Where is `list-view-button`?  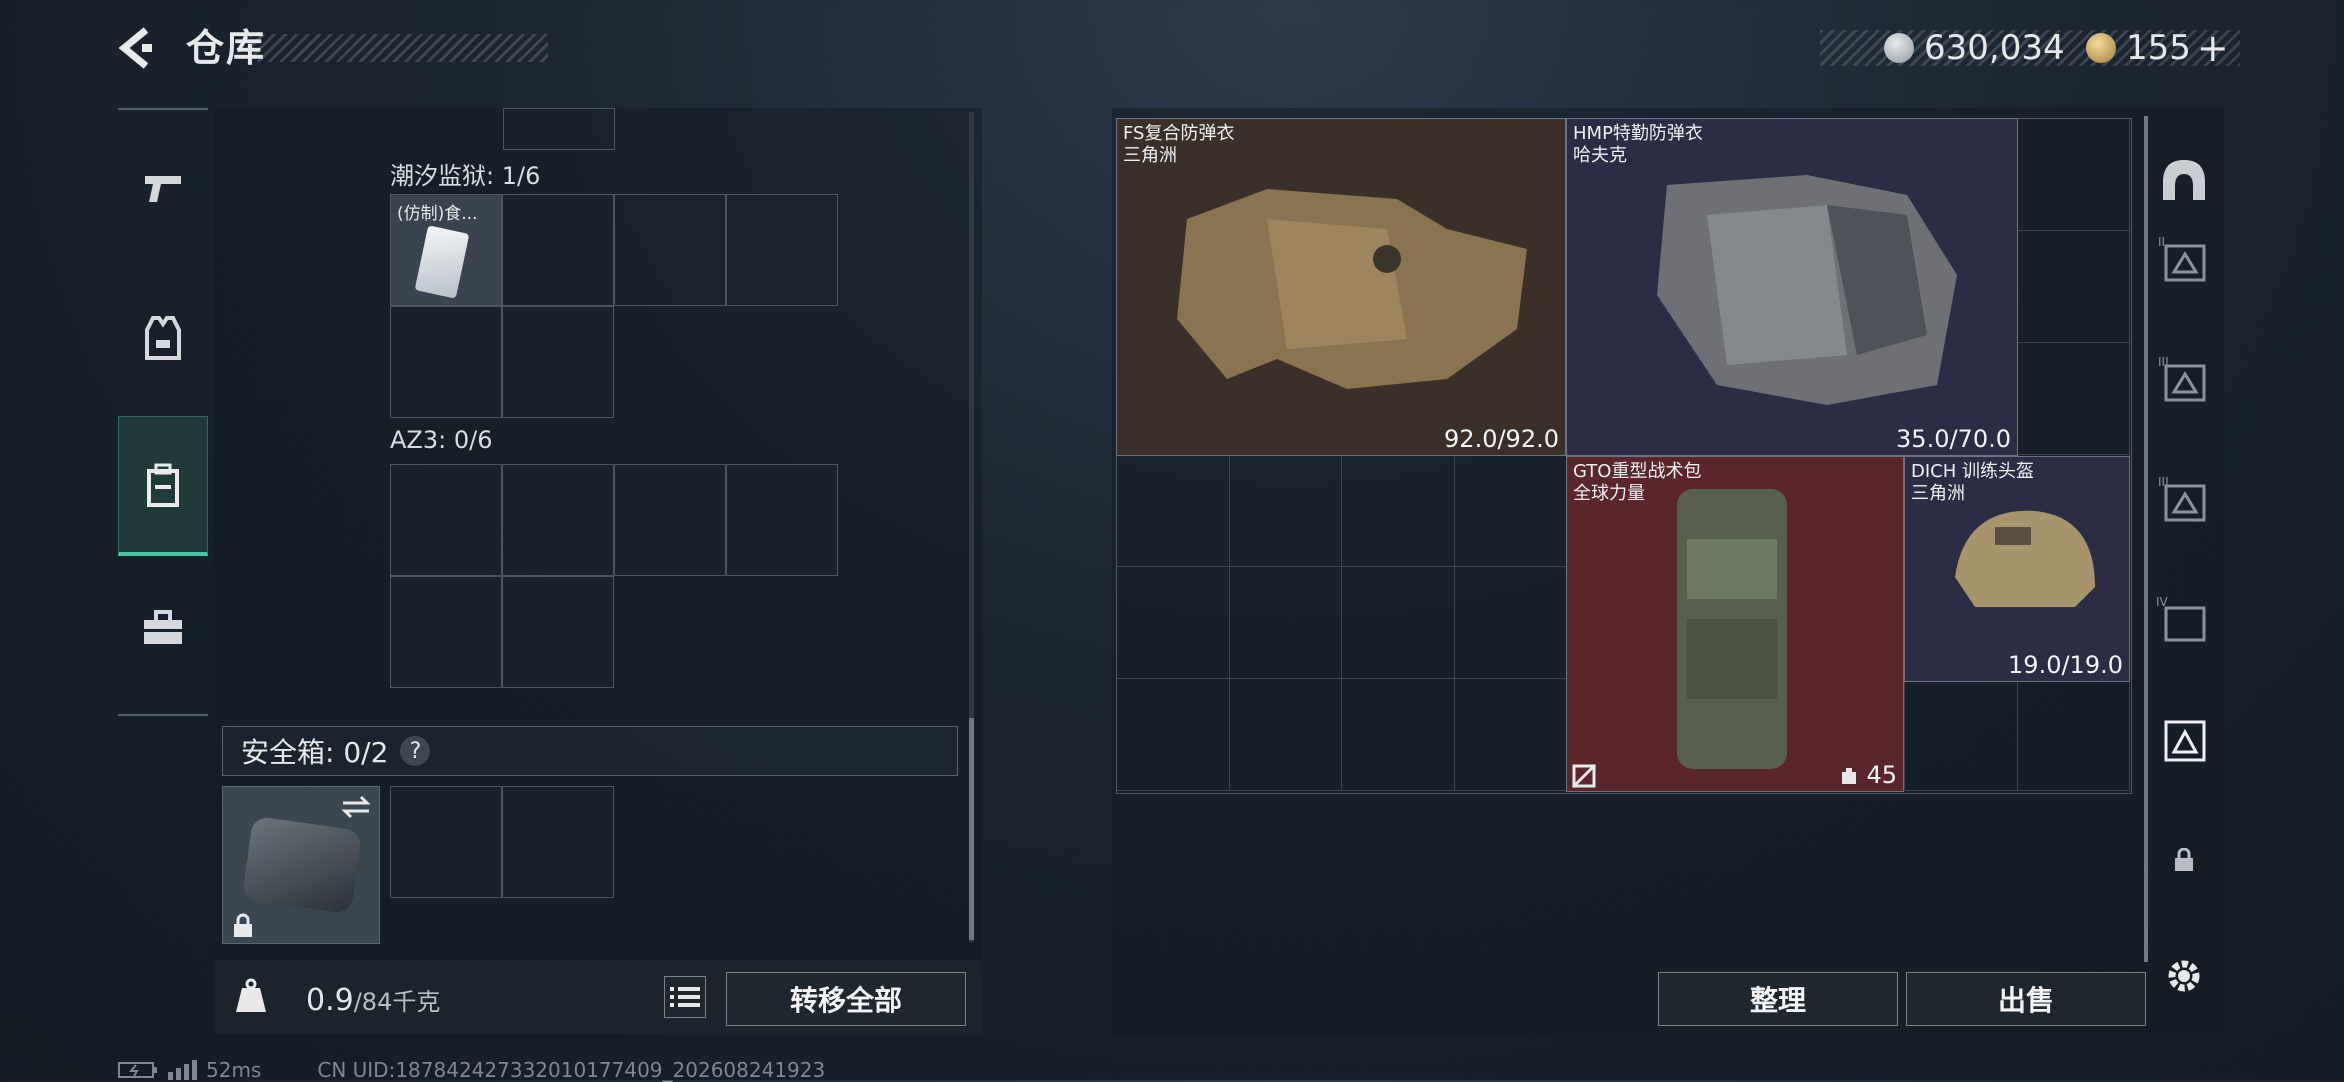 list-view-button is located at coordinates (685, 997).